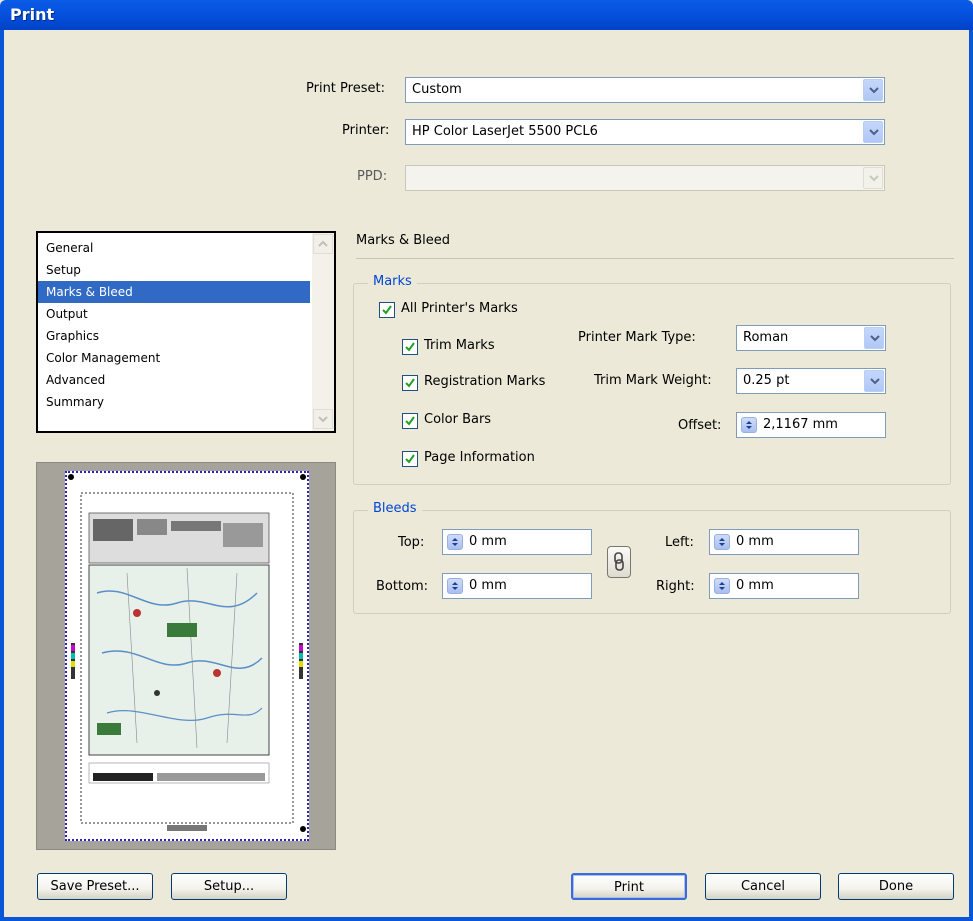  What do you see at coordinates (755, 541) in the screenshot?
I see `bleed-left-value: 0 mm` at bounding box center [755, 541].